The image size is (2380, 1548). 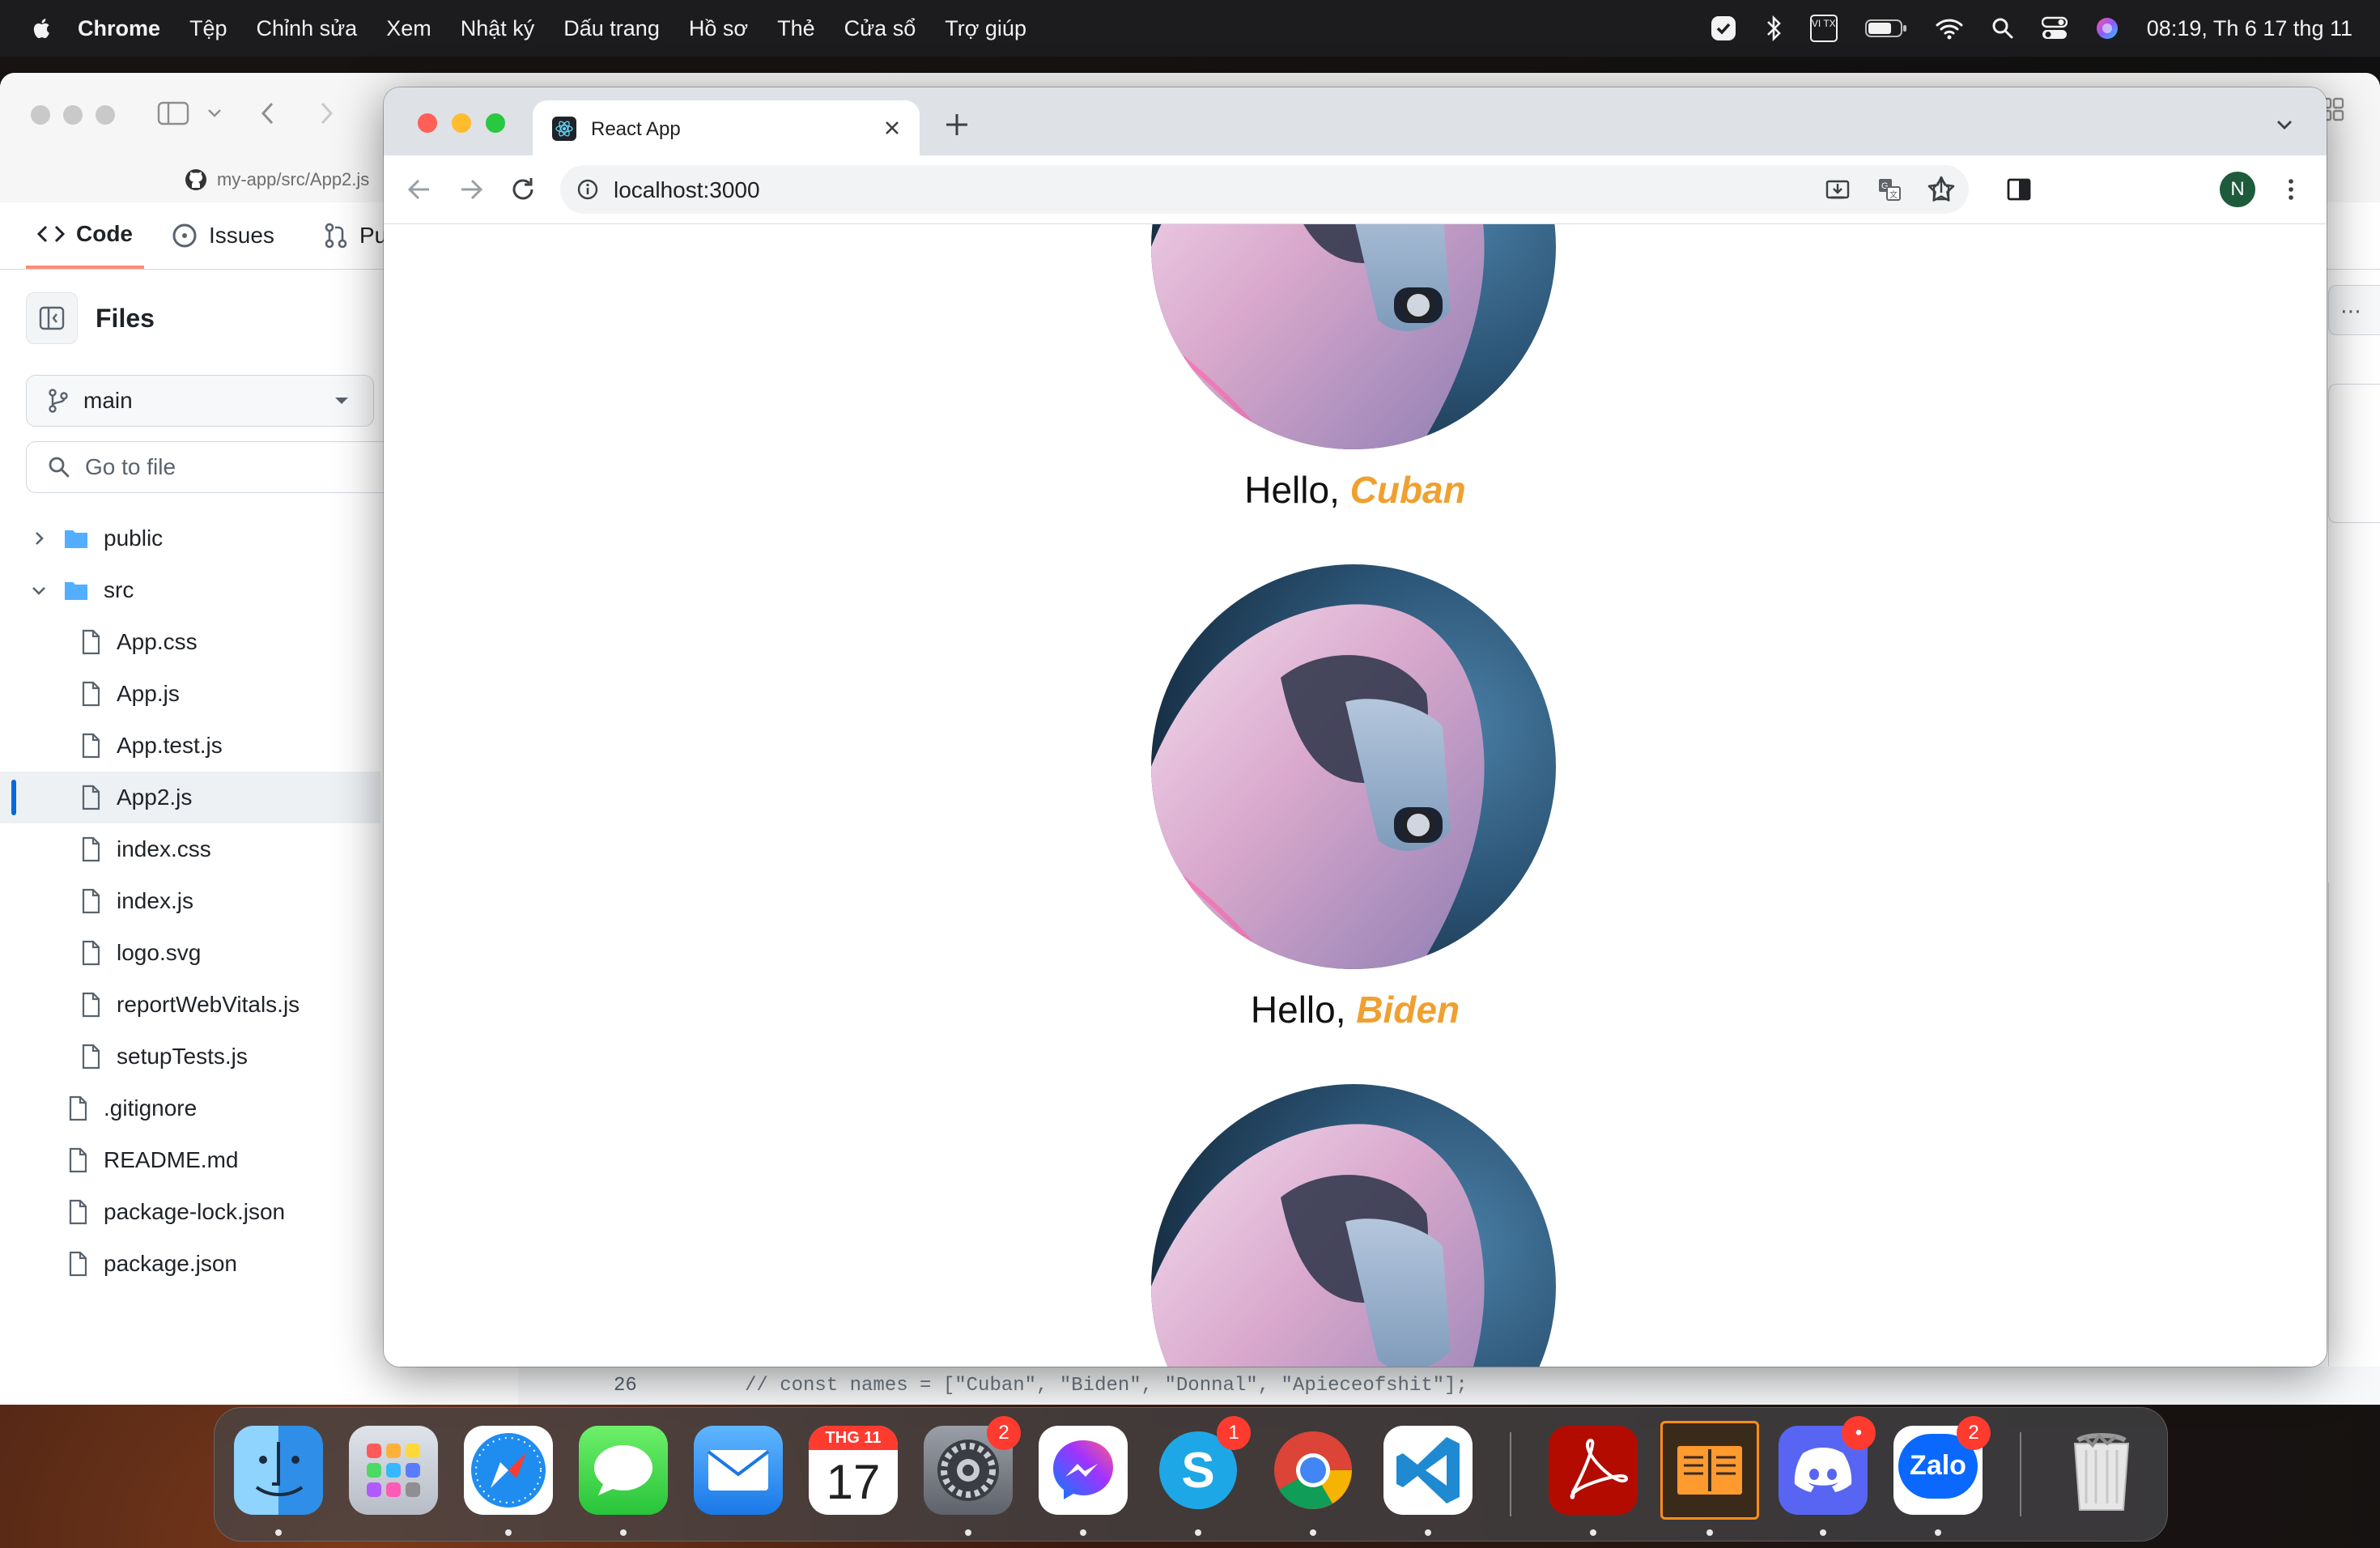 I want to click on close-tab-icon, so click(x=892, y=128).